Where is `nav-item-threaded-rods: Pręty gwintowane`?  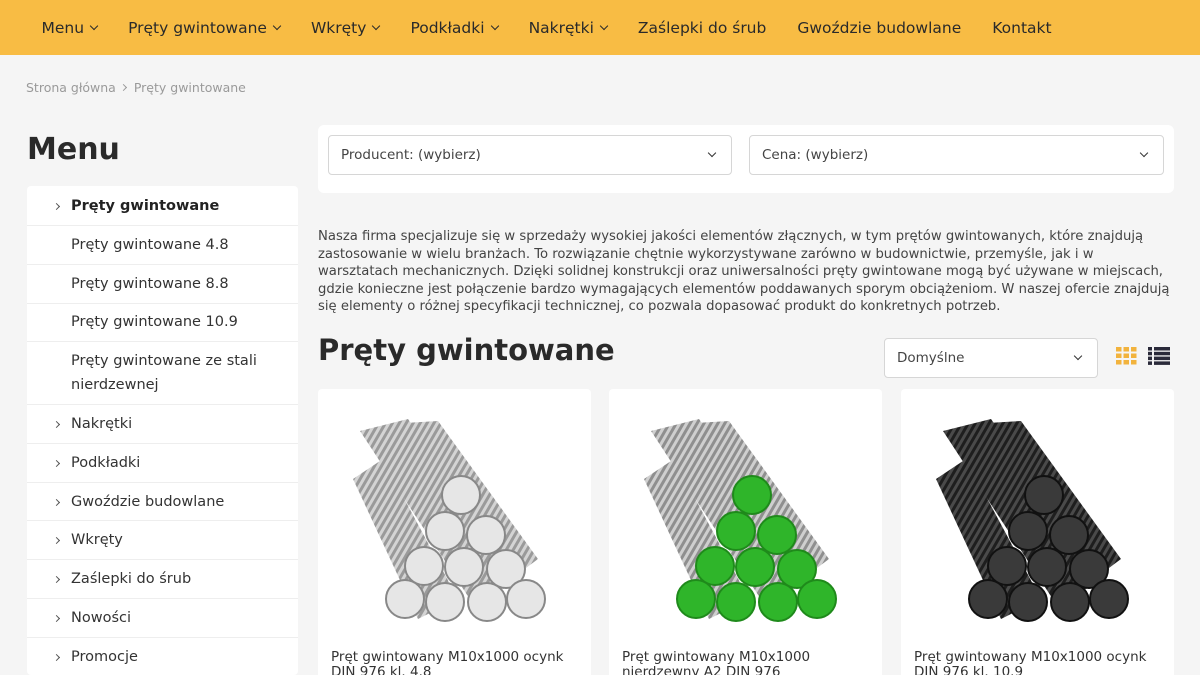 nav-item-threaded-rods: Pręty gwintowane is located at coordinates (204, 27).